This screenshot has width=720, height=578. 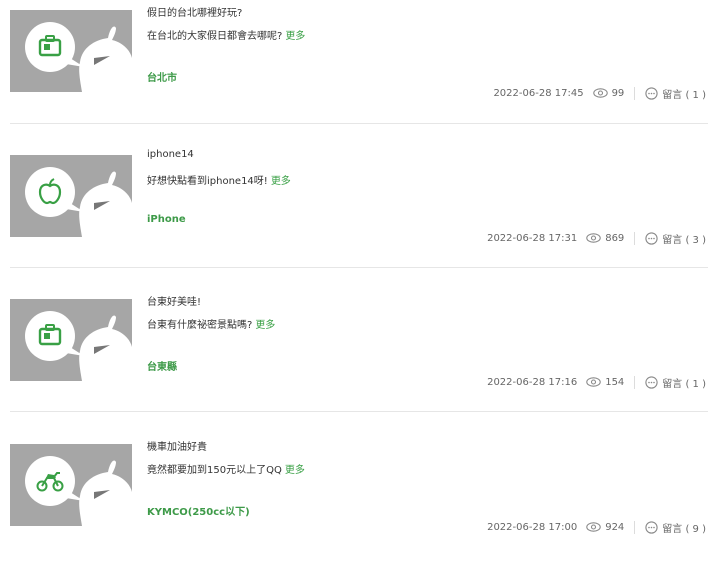 What do you see at coordinates (538, 93) in the screenshot?
I see `post-date: 2022-06-28 17:45` at bounding box center [538, 93].